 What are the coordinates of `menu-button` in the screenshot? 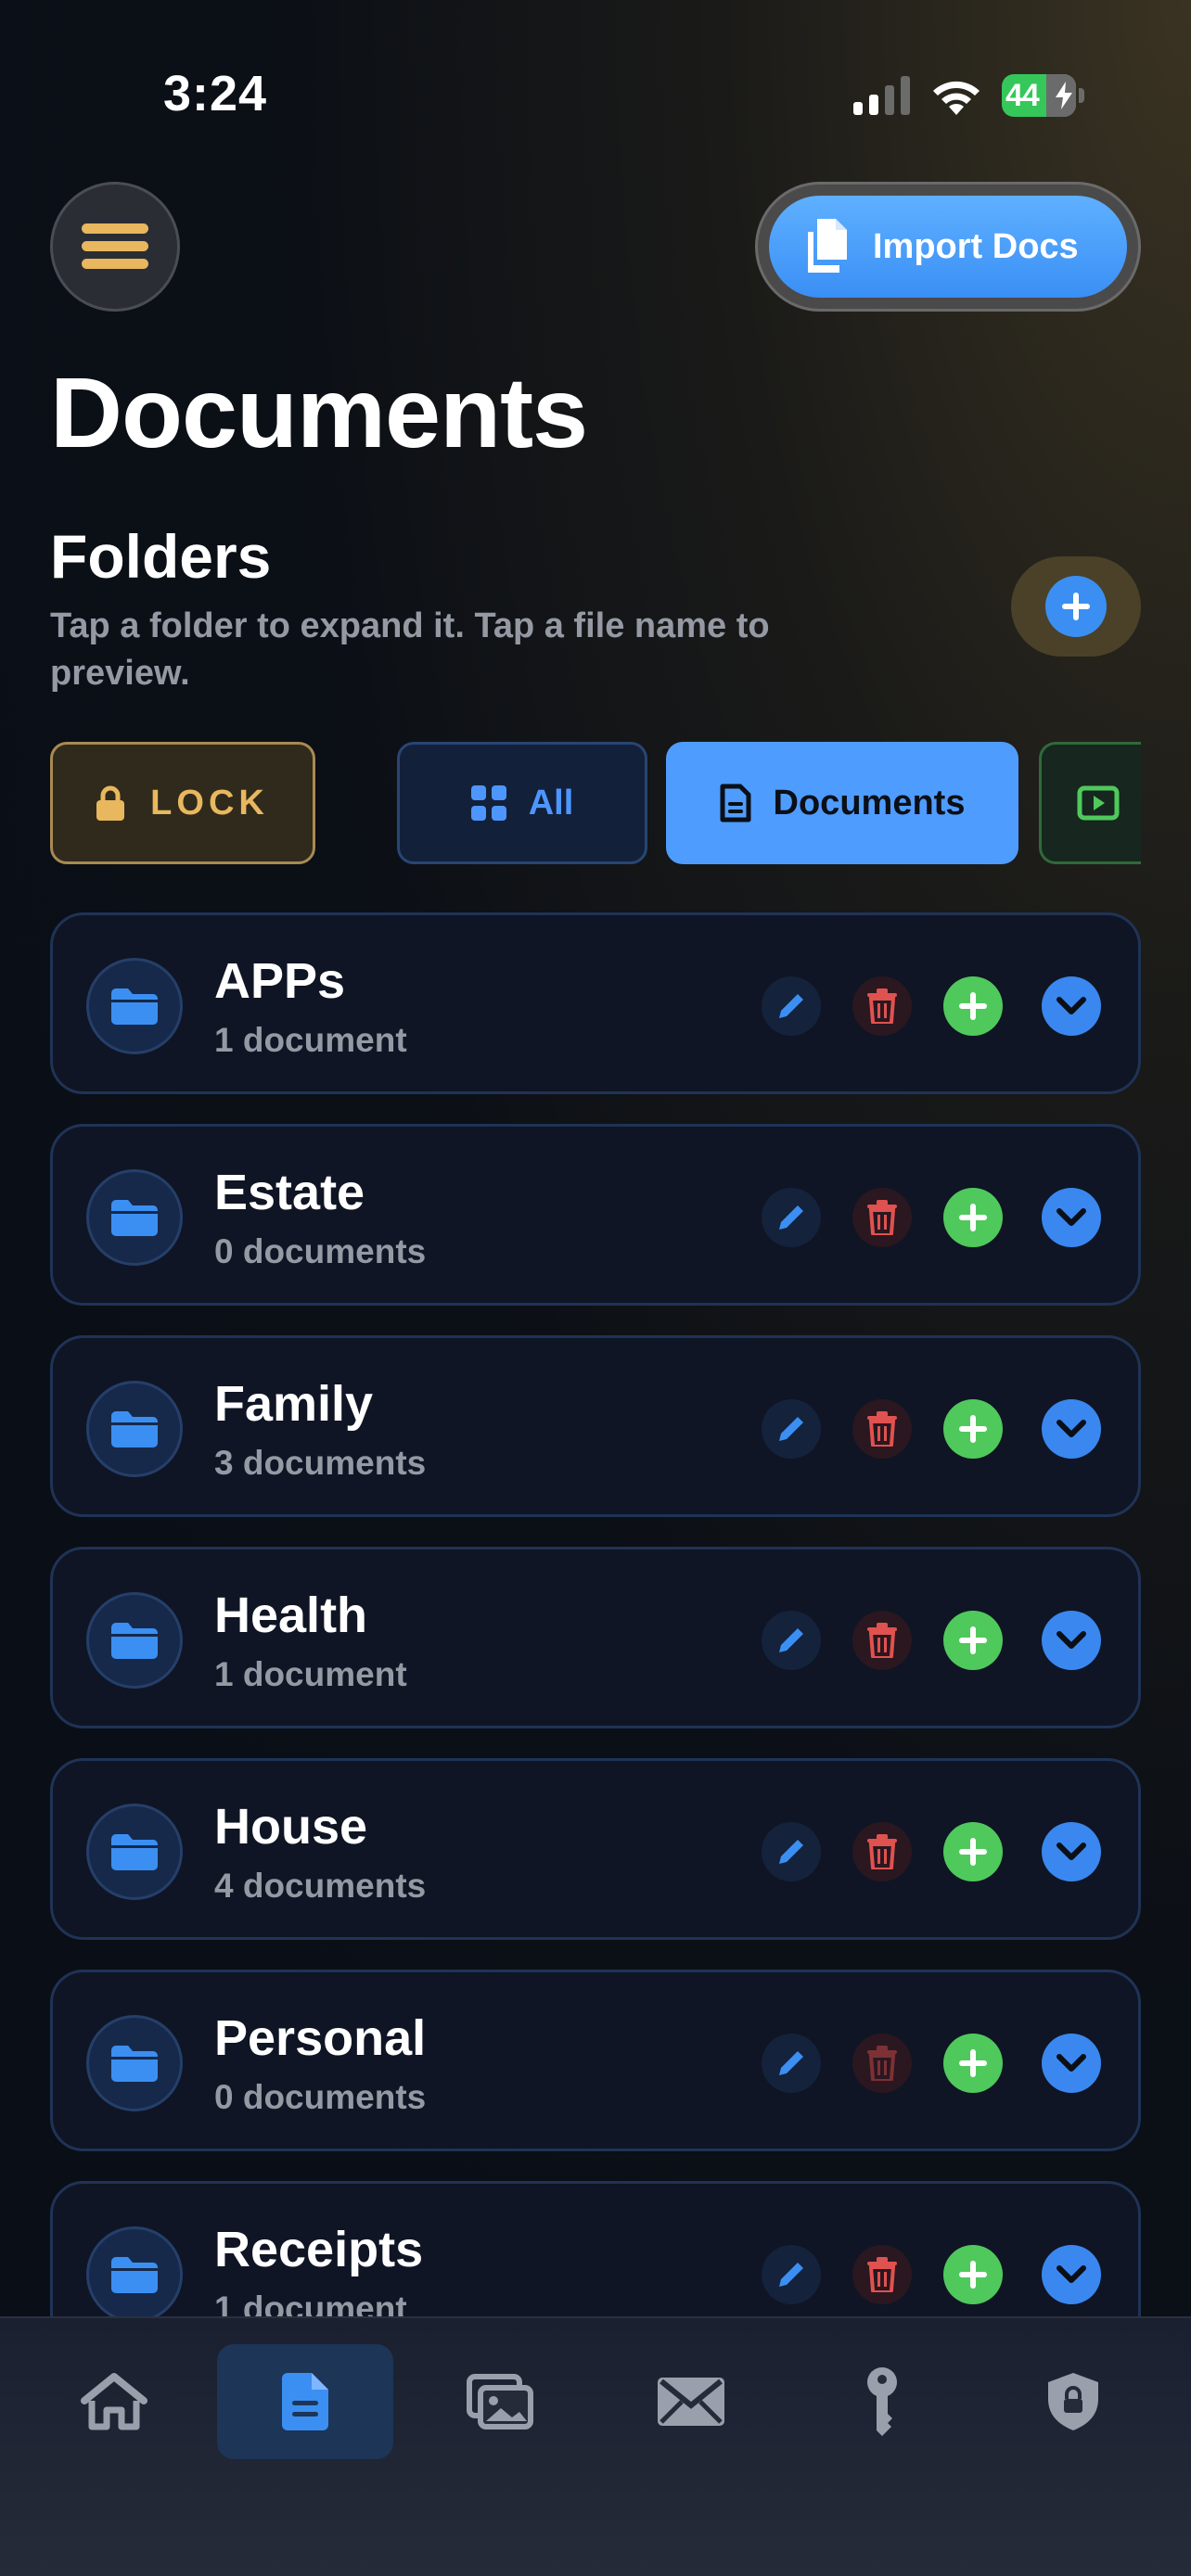 It's located at (115, 247).